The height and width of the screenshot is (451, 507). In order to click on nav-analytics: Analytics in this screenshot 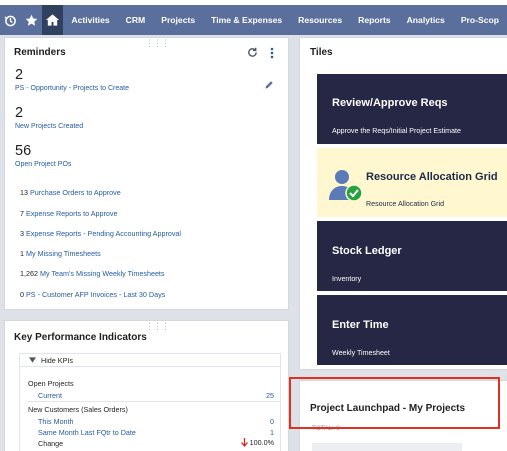, I will do `click(426, 20)`.